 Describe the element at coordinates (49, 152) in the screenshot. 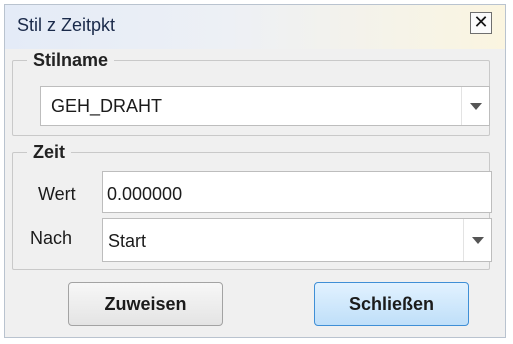

I see `zeit-legend: Zeit` at that location.